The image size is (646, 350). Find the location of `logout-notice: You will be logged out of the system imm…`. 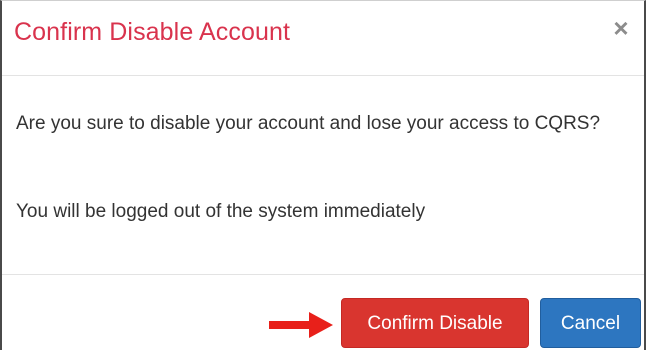

logout-notice: You will be logged out of the system imm… is located at coordinates (221, 211).